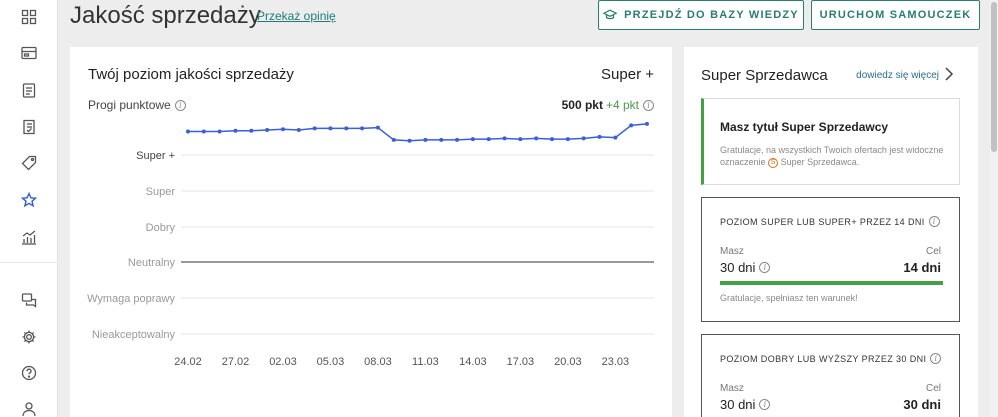  Describe the element at coordinates (29, 337) in the screenshot. I see `gear-icon` at that location.